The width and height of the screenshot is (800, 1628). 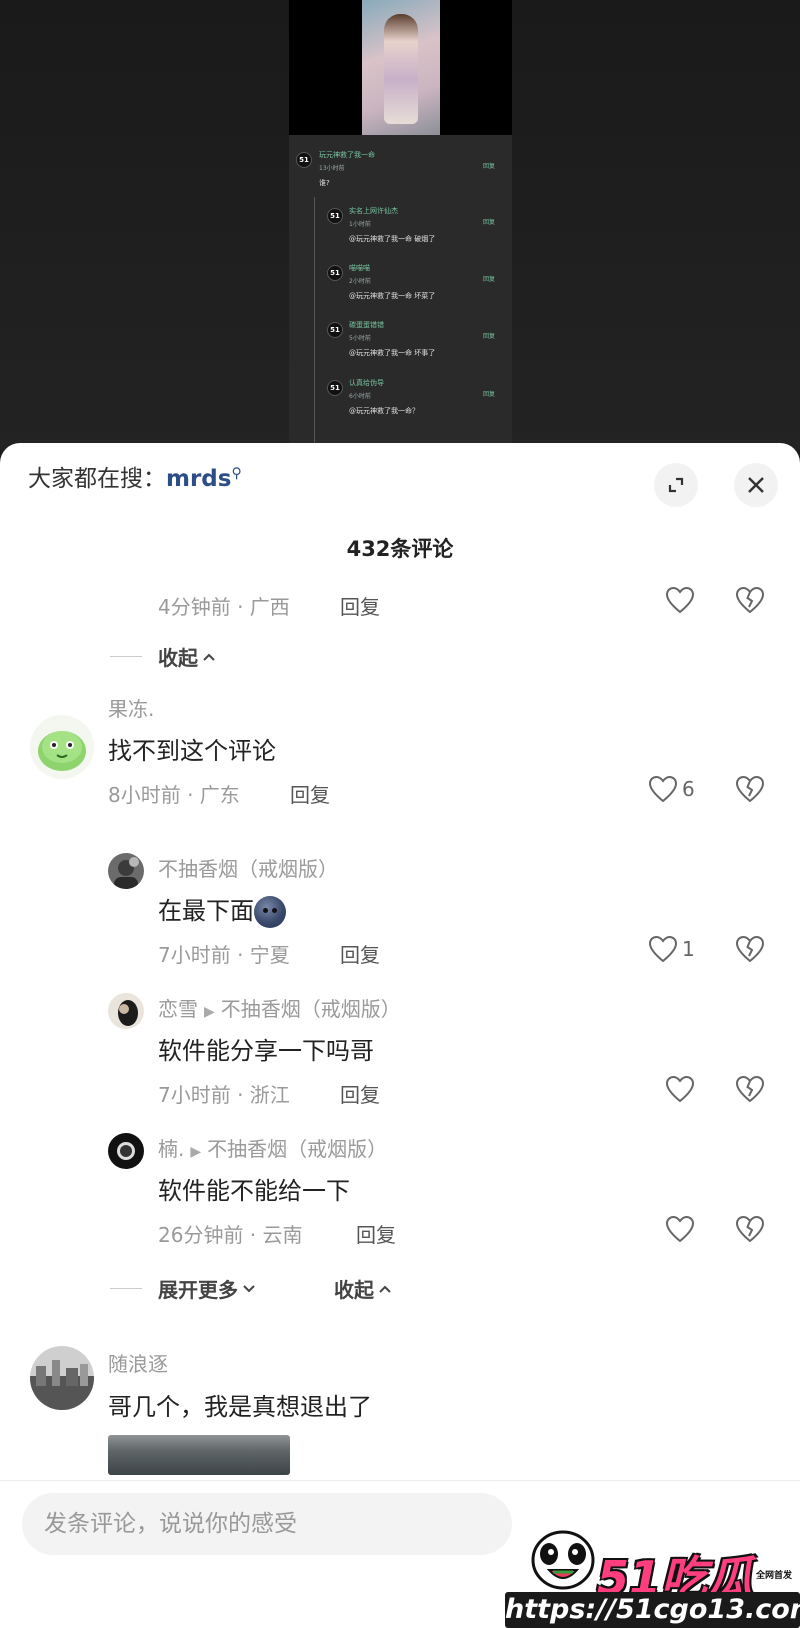 I want to click on expand-icon, so click(x=676, y=485).